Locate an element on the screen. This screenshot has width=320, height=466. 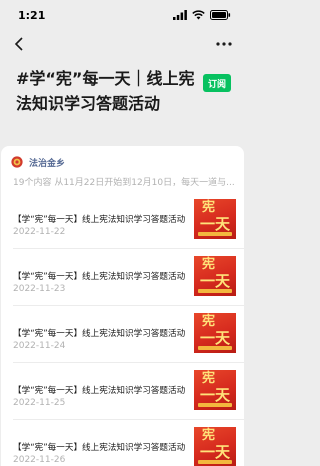
article-item: 【学“宪”每一天】线上宪法知识学习答题活动 2022-11-23 宪一天 is located at coordinates (122, 282).